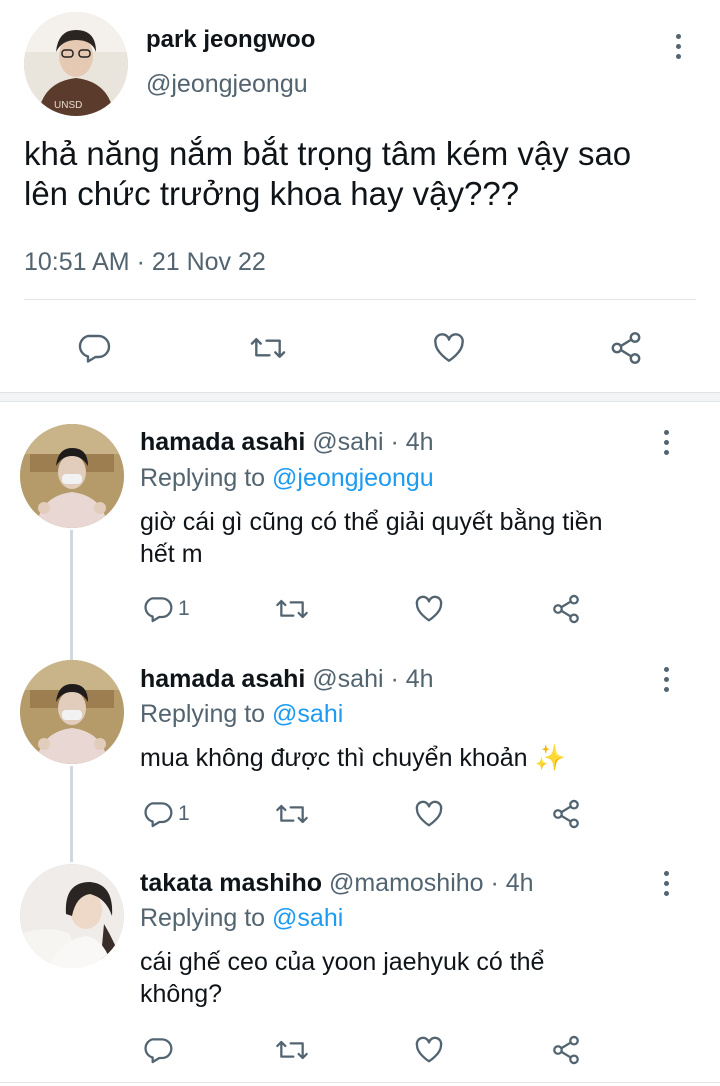 The image size is (720, 1086). What do you see at coordinates (360, 1082) in the screenshot?
I see `bottom-divider` at bounding box center [360, 1082].